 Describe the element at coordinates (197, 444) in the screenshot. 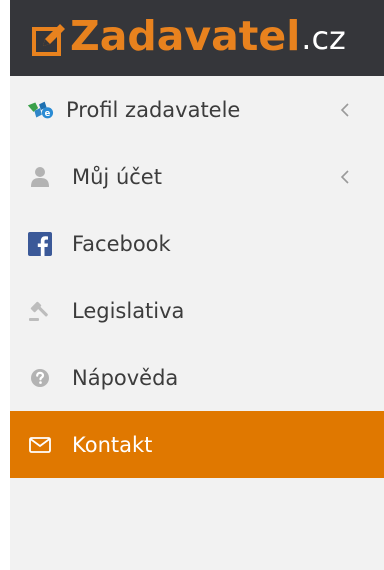

I see `menu-item-kontakt: Kontakt` at that location.